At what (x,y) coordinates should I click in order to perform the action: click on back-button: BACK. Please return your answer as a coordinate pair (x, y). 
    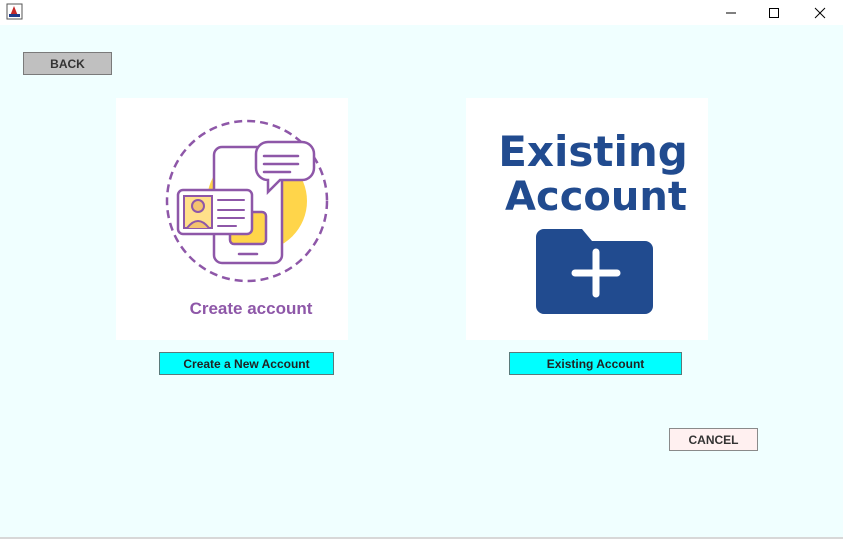
    Looking at the image, I should click on (67, 63).